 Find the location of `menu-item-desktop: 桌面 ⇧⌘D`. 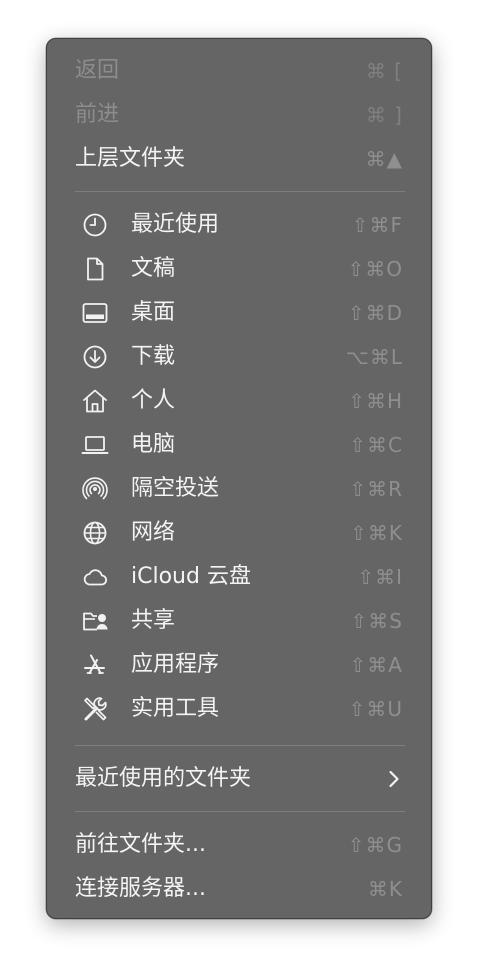

menu-item-desktop: 桌面 ⇧⌘D is located at coordinates (239, 313).